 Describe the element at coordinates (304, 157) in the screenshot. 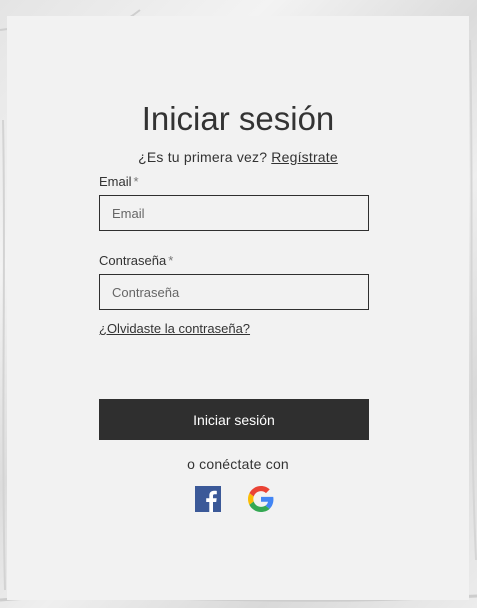

I see `signup-link: Regístrate` at that location.